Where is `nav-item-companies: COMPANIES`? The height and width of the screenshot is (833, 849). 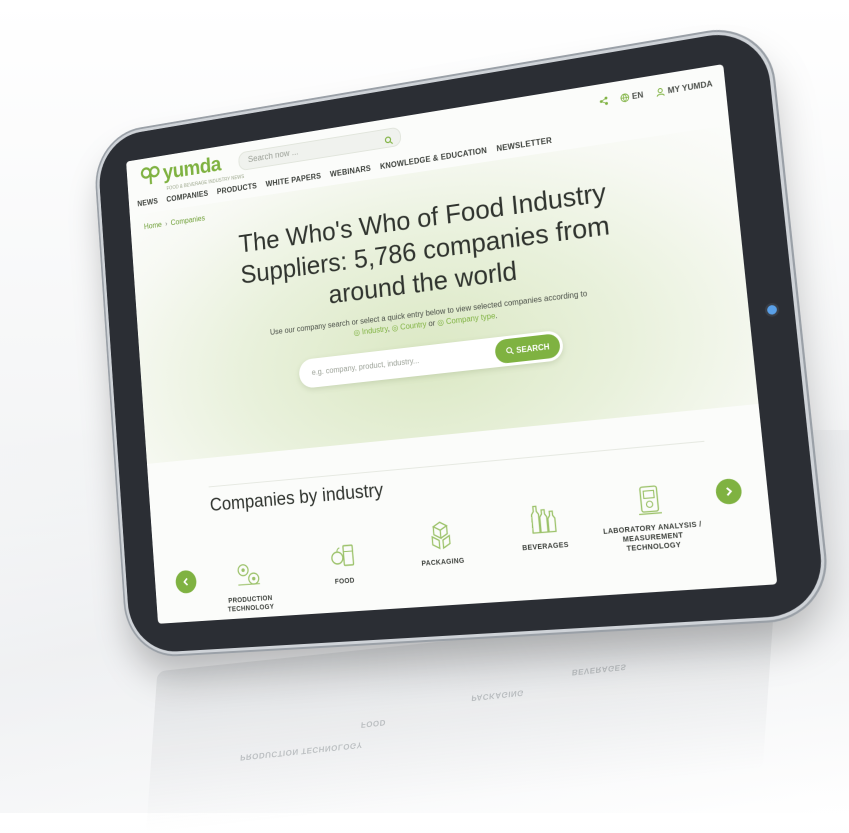
nav-item-companies: COMPANIES is located at coordinates (187, 196).